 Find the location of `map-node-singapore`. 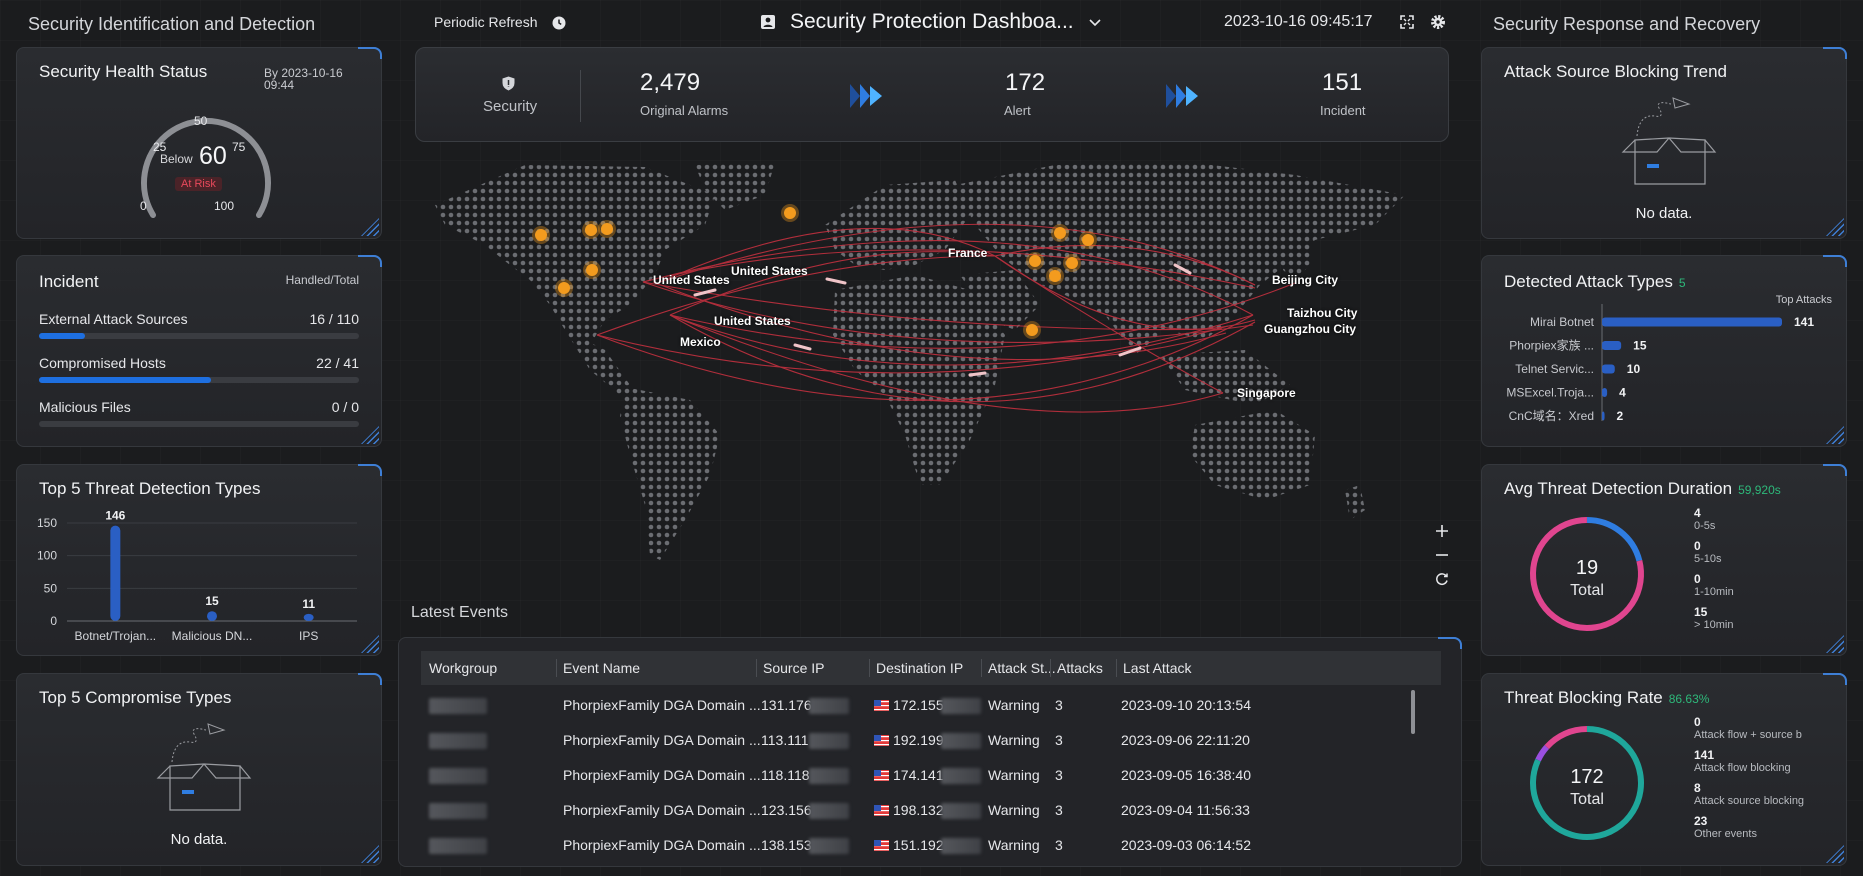

map-node-singapore is located at coordinates (1032, 330).